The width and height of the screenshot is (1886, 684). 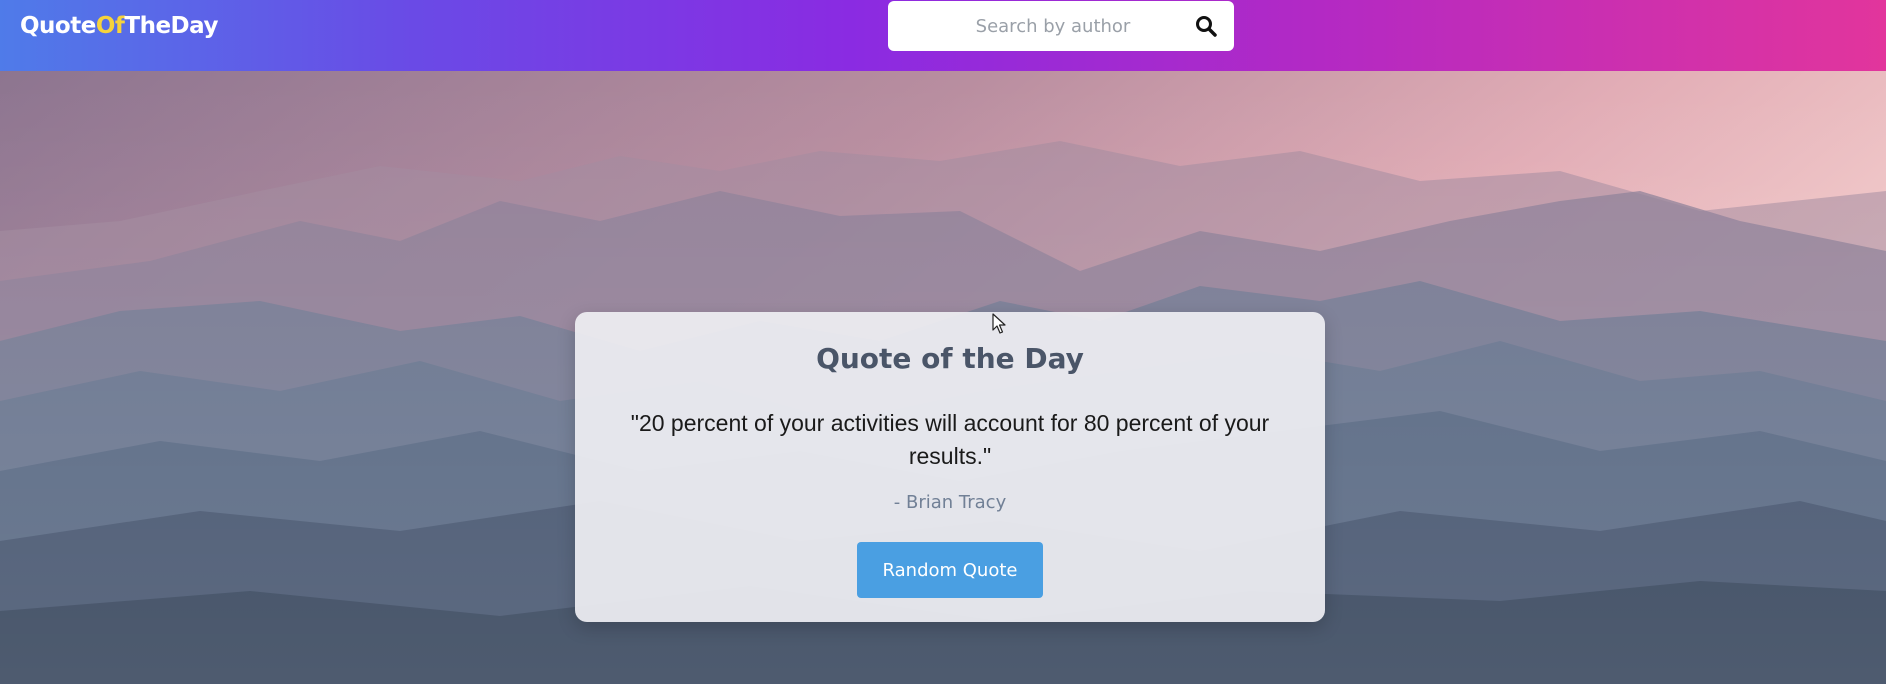 I want to click on mouse-cursor-icon, so click(x=999, y=323).